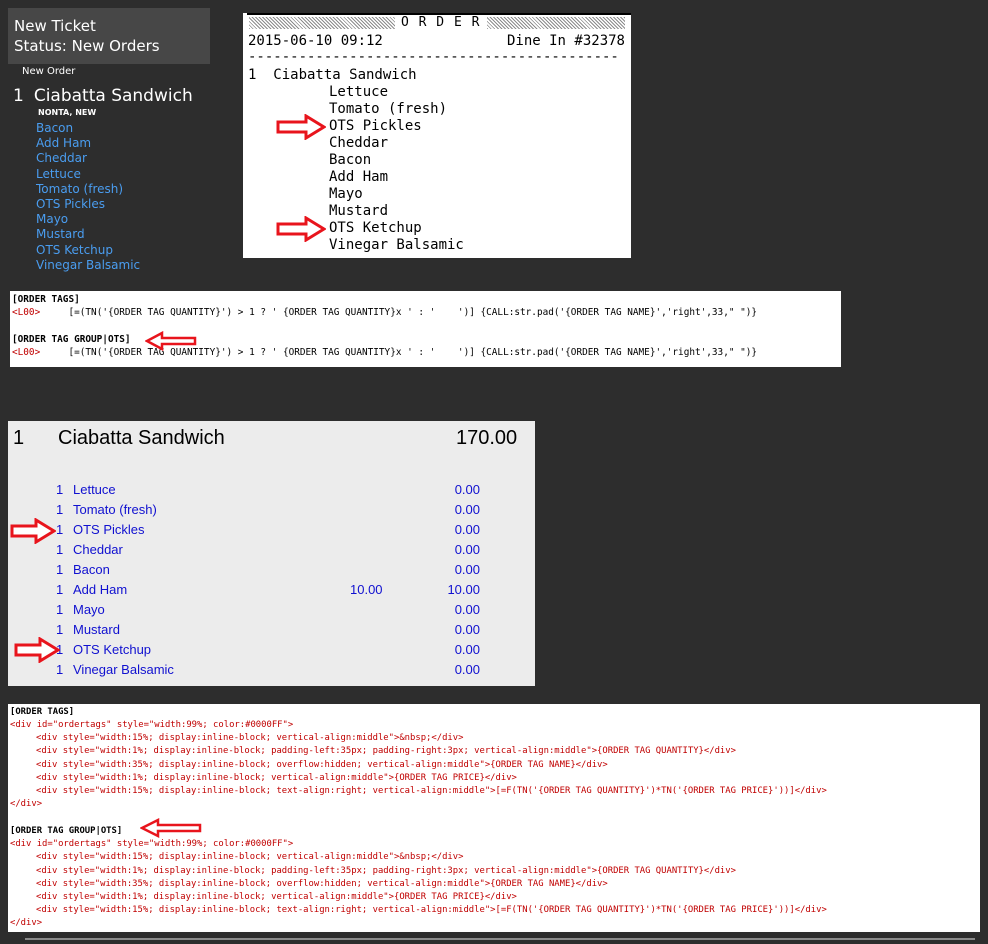 This screenshot has width=988, height=944. I want to click on receipt-modifier: Cheddar, so click(359, 143).